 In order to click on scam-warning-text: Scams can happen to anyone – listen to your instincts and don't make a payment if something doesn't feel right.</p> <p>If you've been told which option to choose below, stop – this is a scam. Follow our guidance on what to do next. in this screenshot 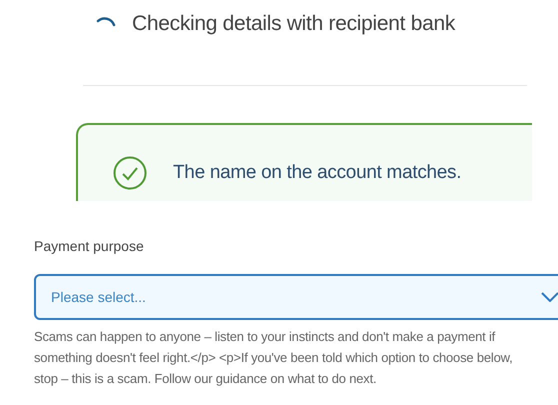, I will do `click(274, 358)`.